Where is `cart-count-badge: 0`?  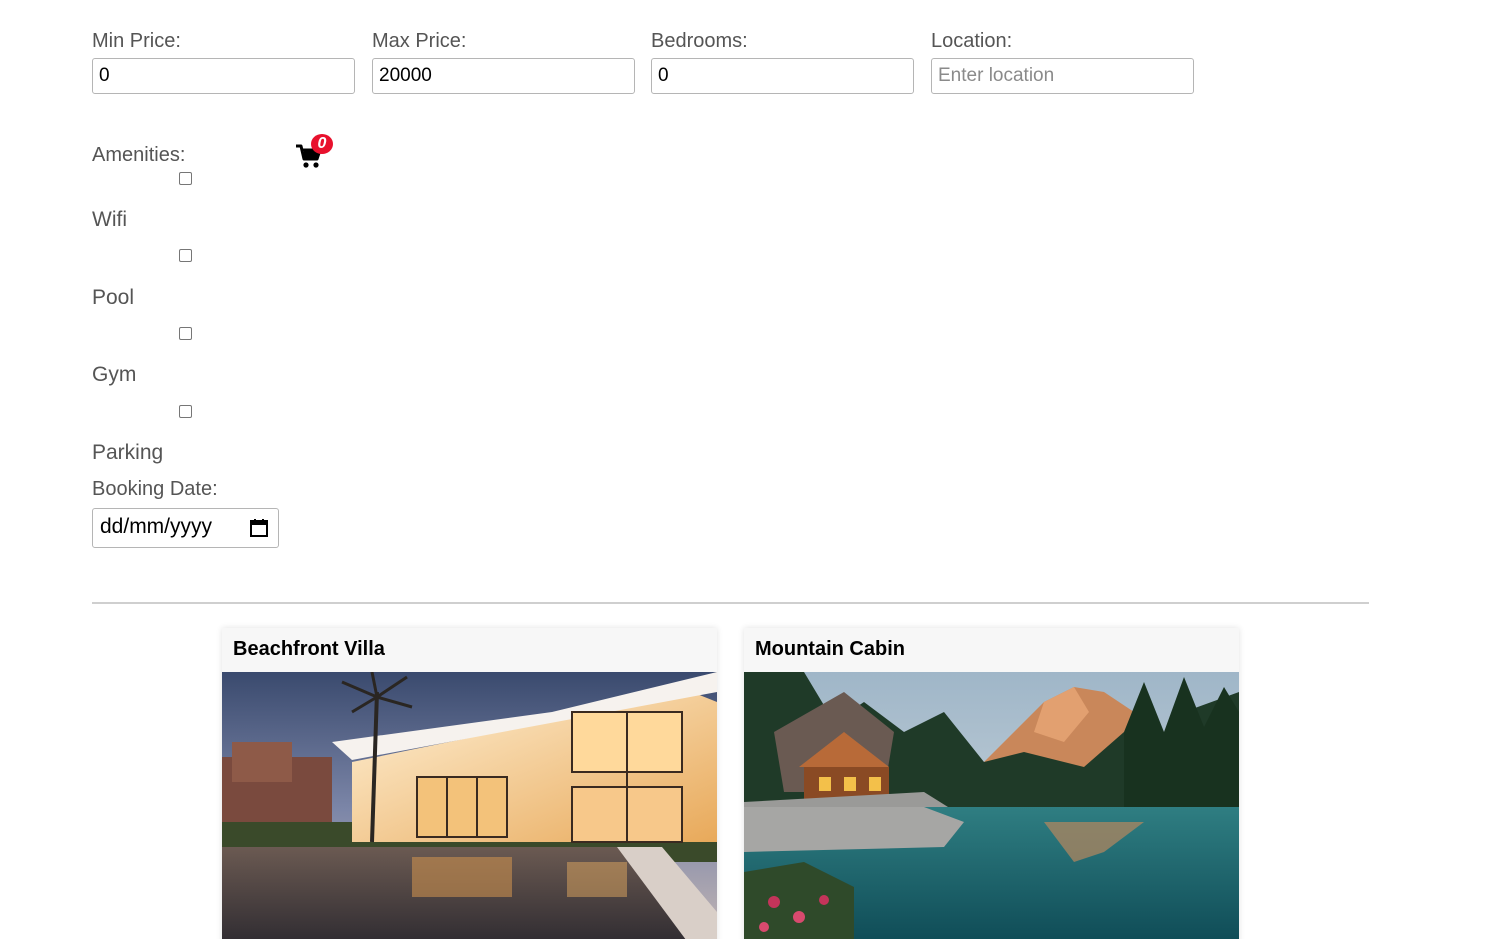 cart-count-badge: 0 is located at coordinates (322, 144).